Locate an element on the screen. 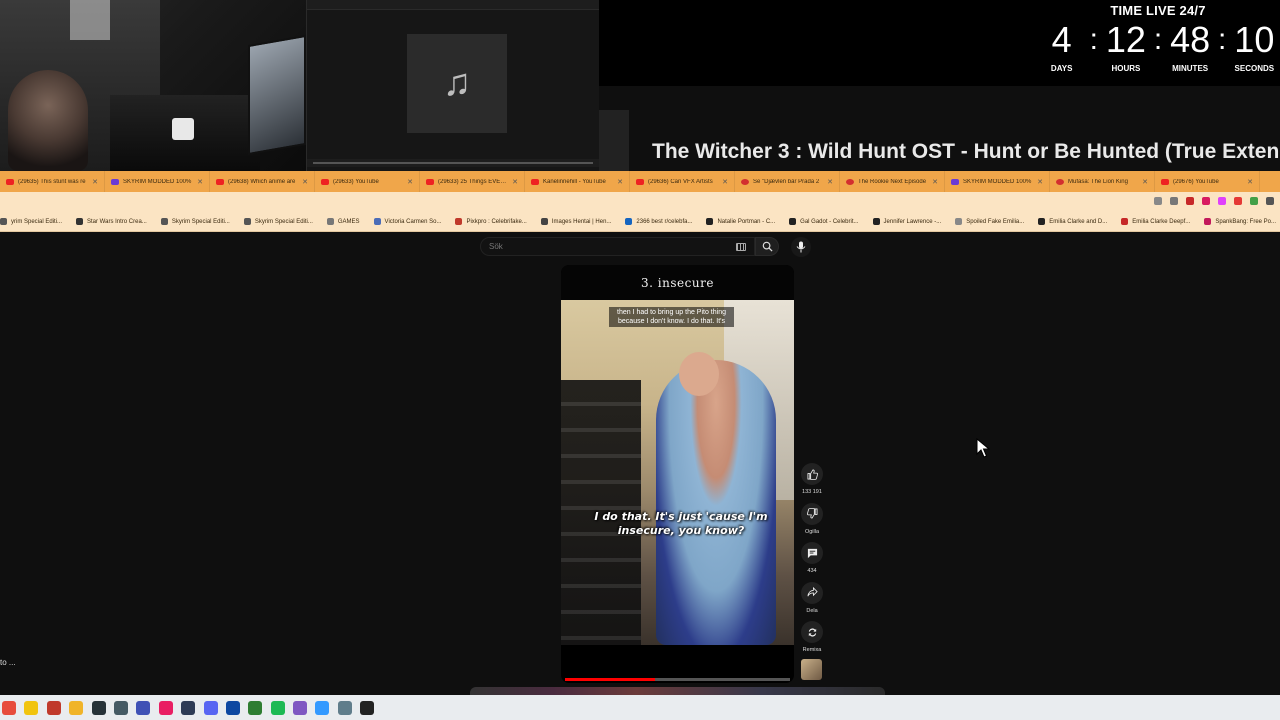 The height and width of the screenshot is (720, 1280). timer-days-label: DAYS is located at coordinates (1061, 68).